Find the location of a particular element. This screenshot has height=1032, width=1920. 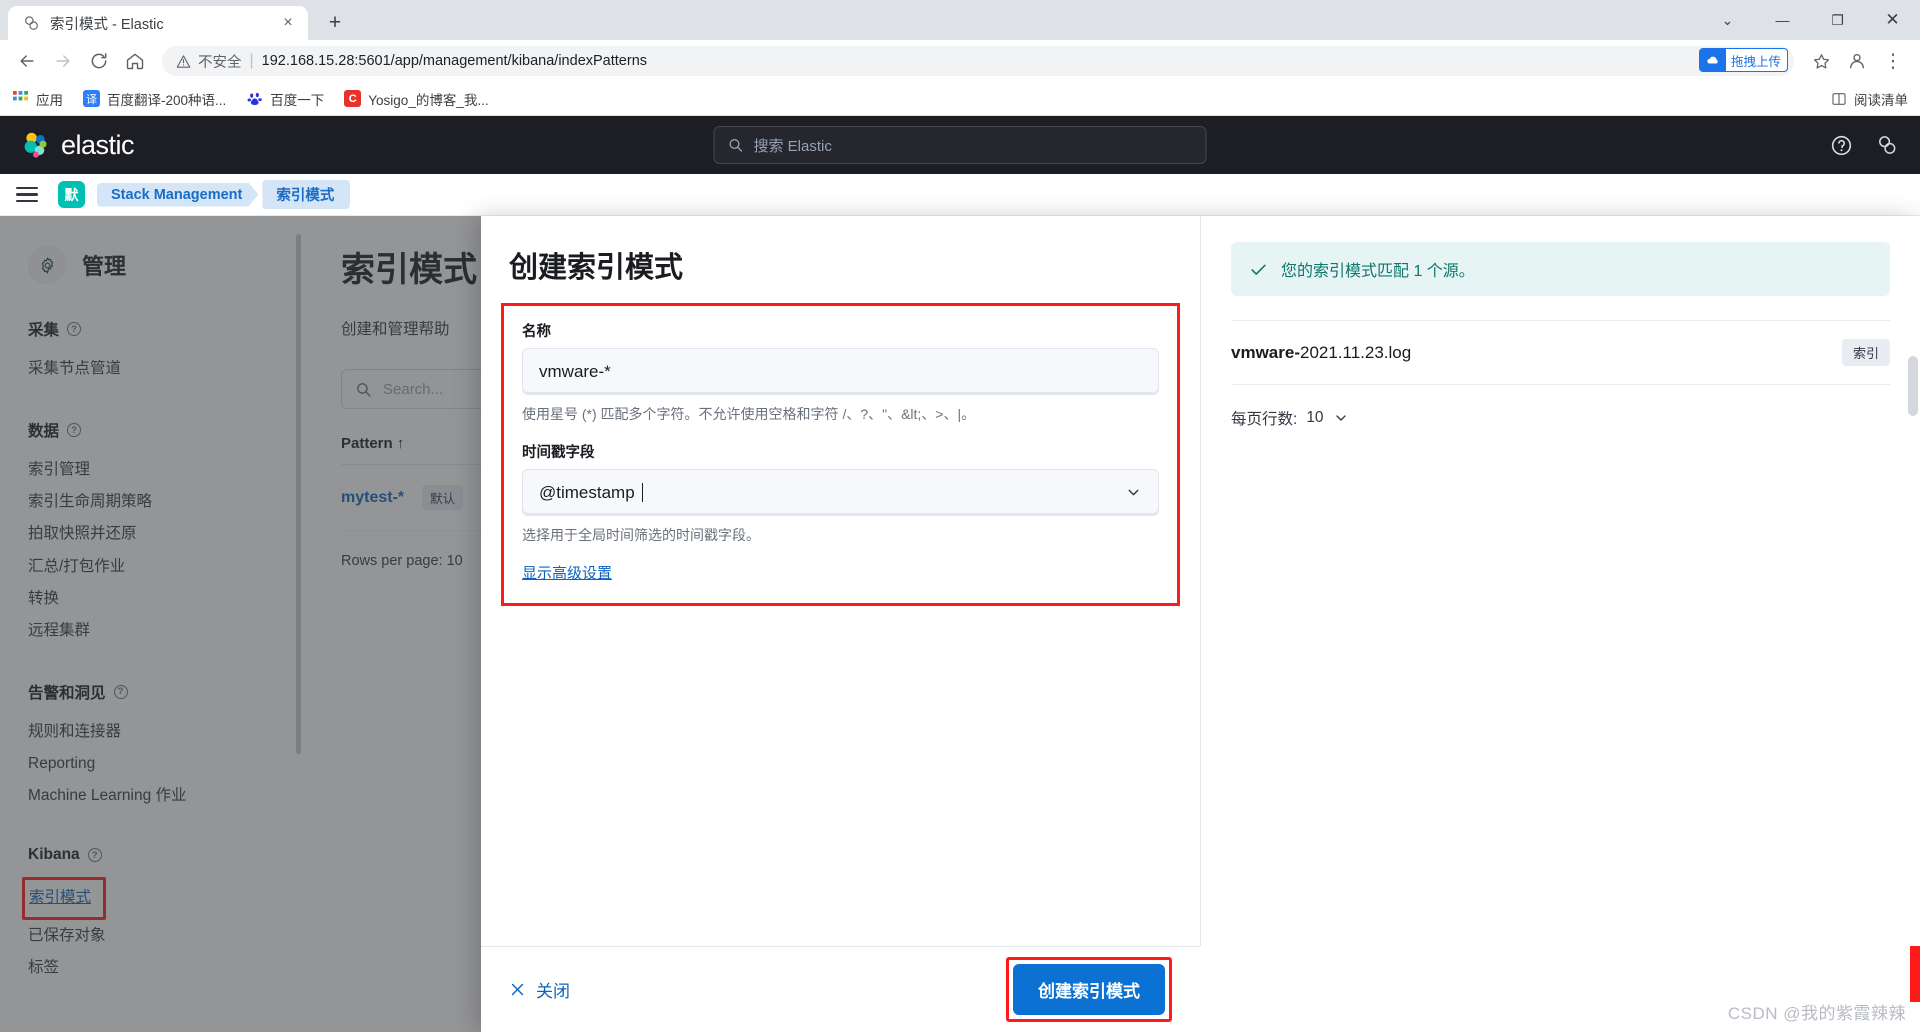

browser-tab: 索引模式 - Elastic × is located at coordinates (158, 23).